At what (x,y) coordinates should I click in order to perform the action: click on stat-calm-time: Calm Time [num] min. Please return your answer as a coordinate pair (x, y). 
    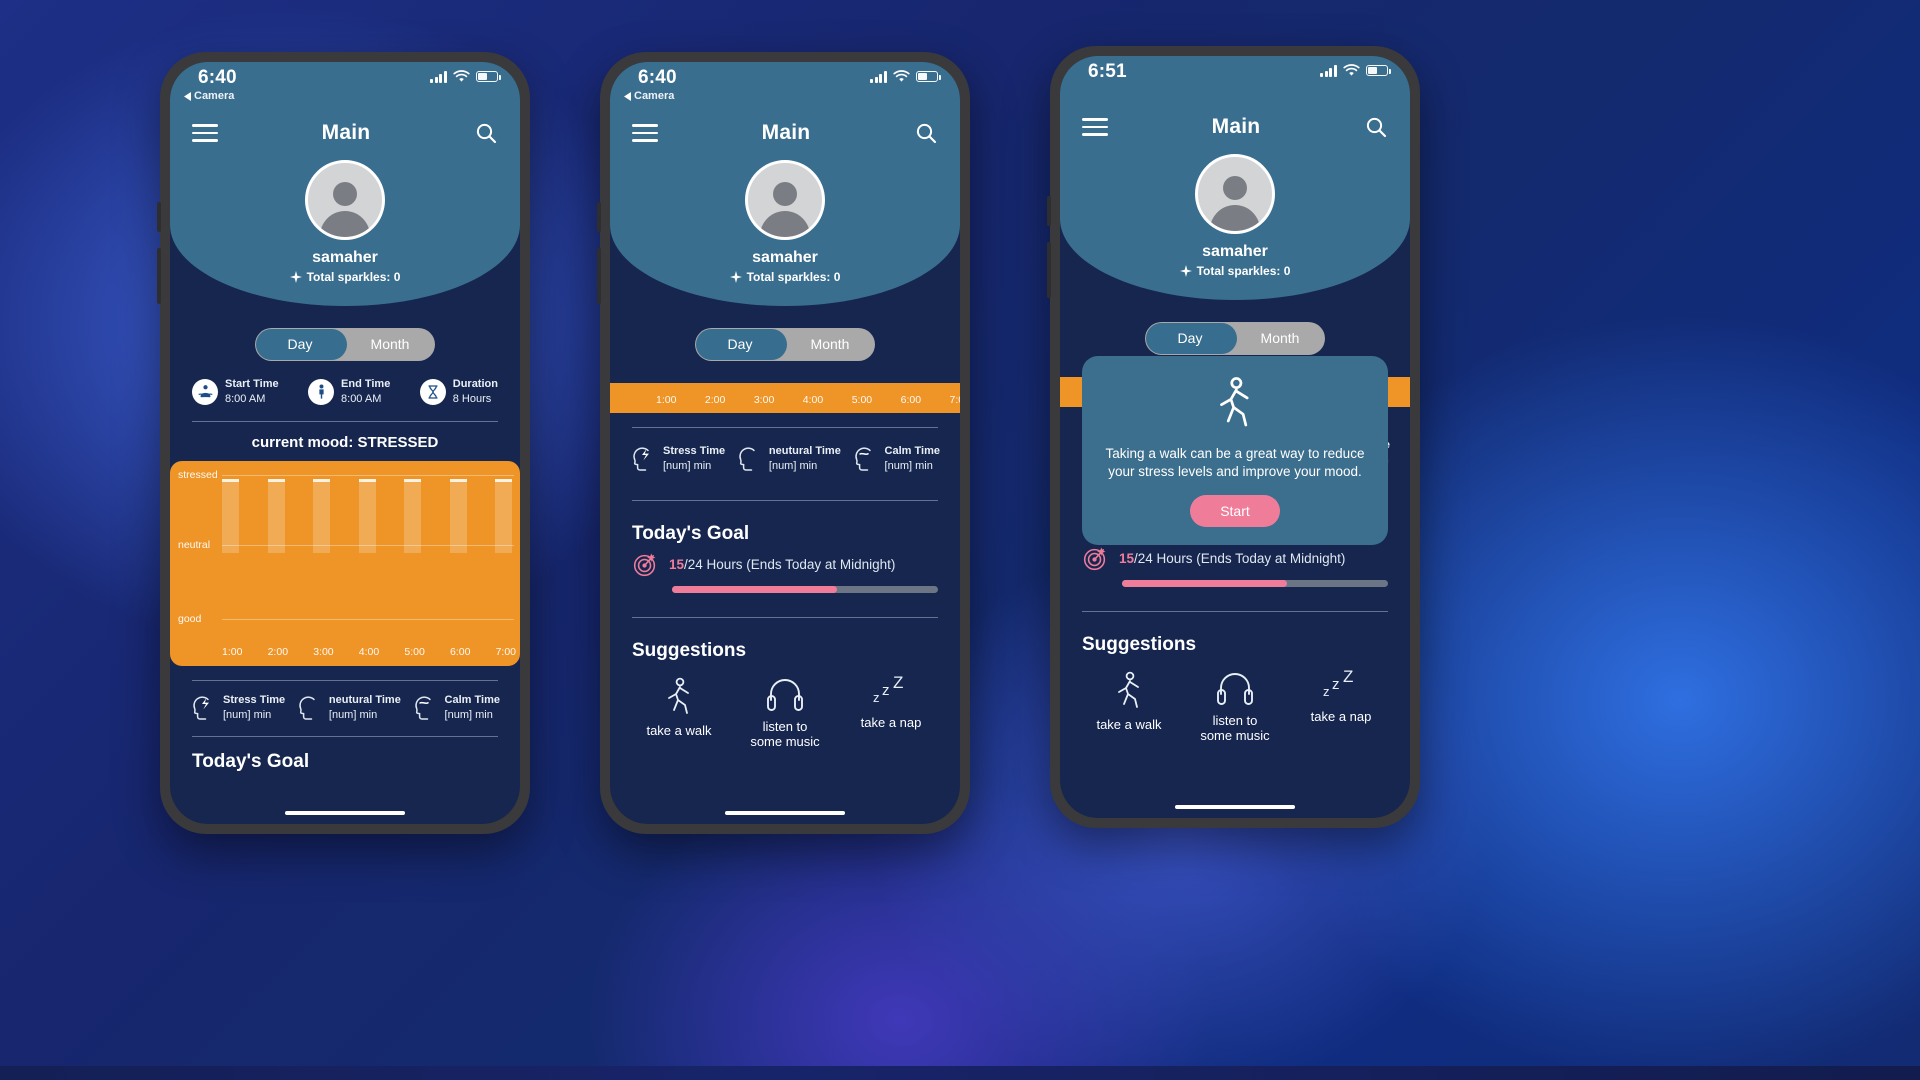
    Looking at the image, I should click on (456, 708).